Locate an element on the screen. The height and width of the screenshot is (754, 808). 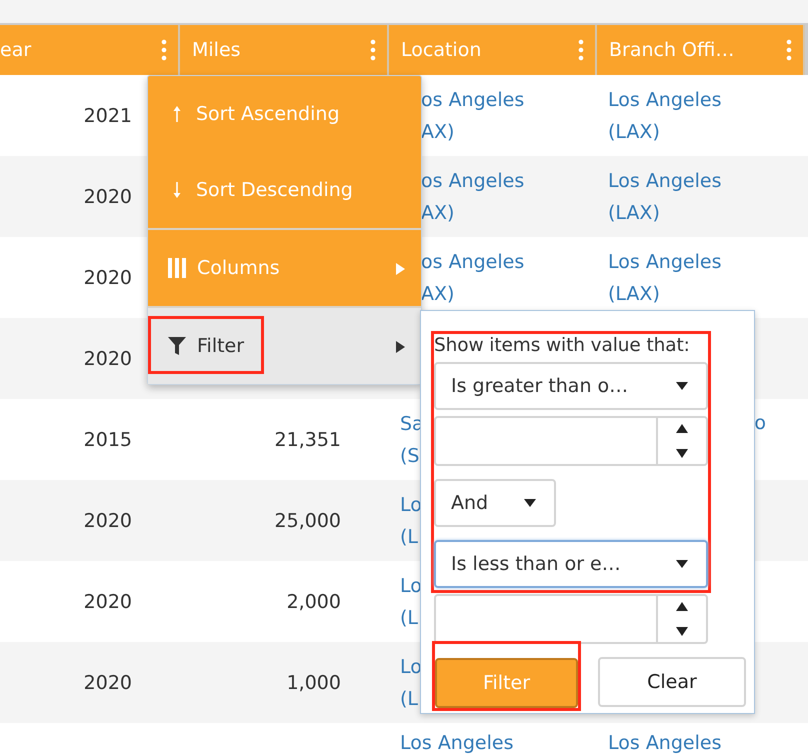
logic-dropdown: And is located at coordinates (495, 503).